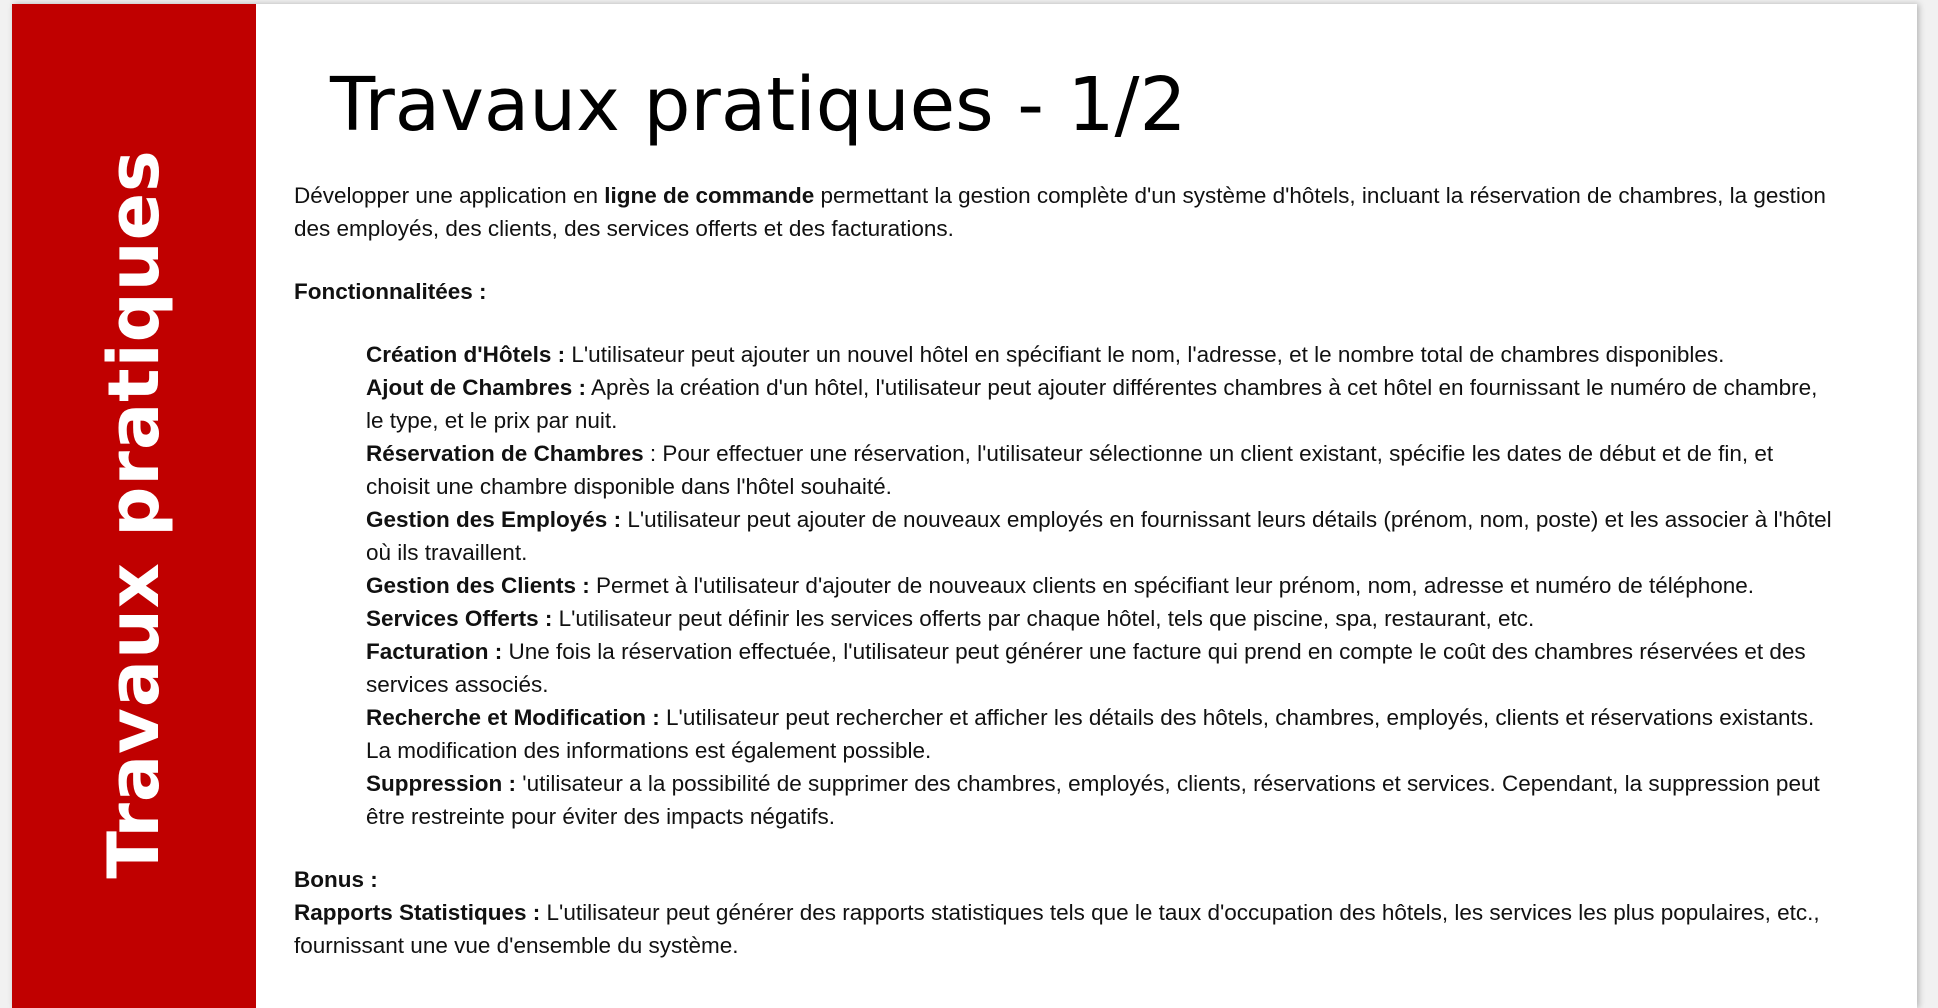 The width and height of the screenshot is (1938, 1008). Describe the element at coordinates (709, 195) in the screenshot. I see `intro-bold-text: ligne de commande` at that location.